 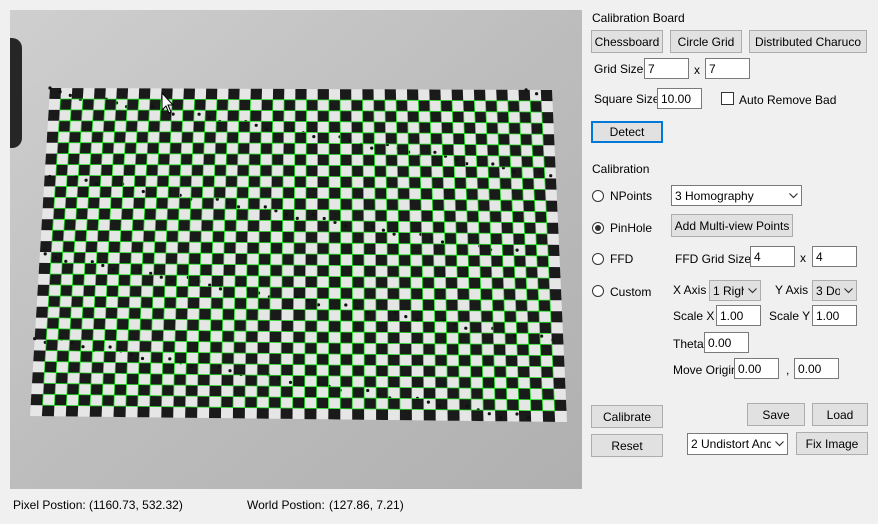 I want to click on move-origin-x-input: 0.00, so click(x=756, y=368).